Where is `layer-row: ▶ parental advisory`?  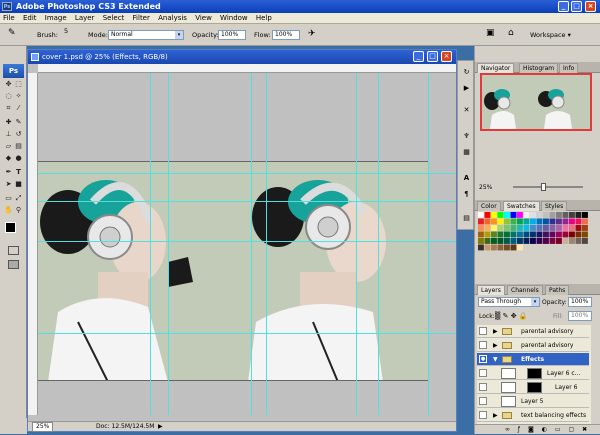 layer-row: ▶ parental advisory is located at coordinates (533, 345).